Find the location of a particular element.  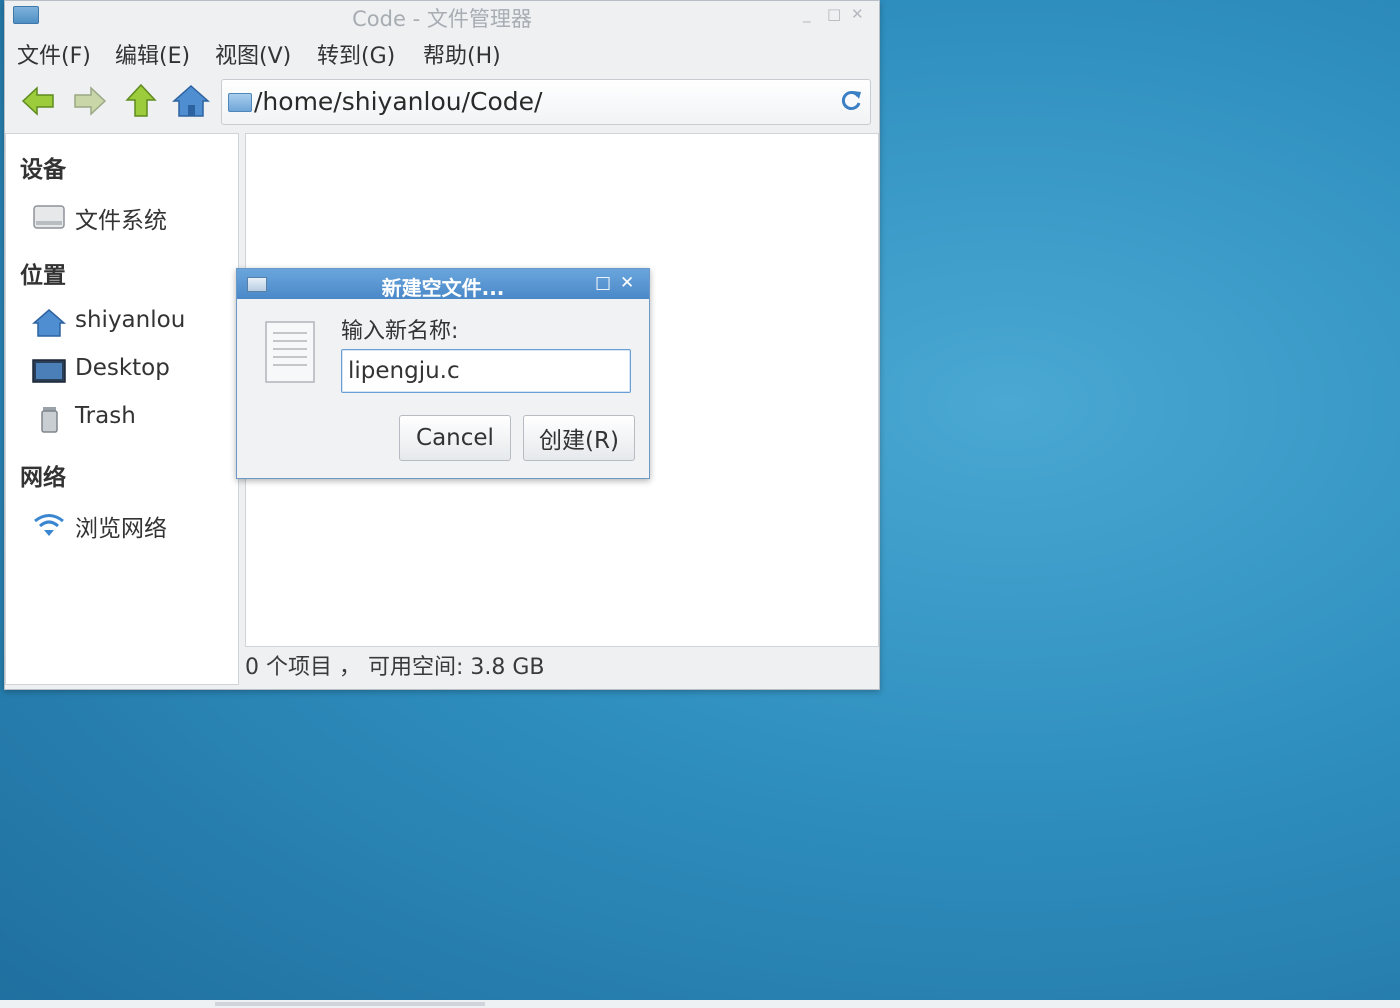

sidebar-item-filesystem: 文件系统 is located at coordinates (132, 217).